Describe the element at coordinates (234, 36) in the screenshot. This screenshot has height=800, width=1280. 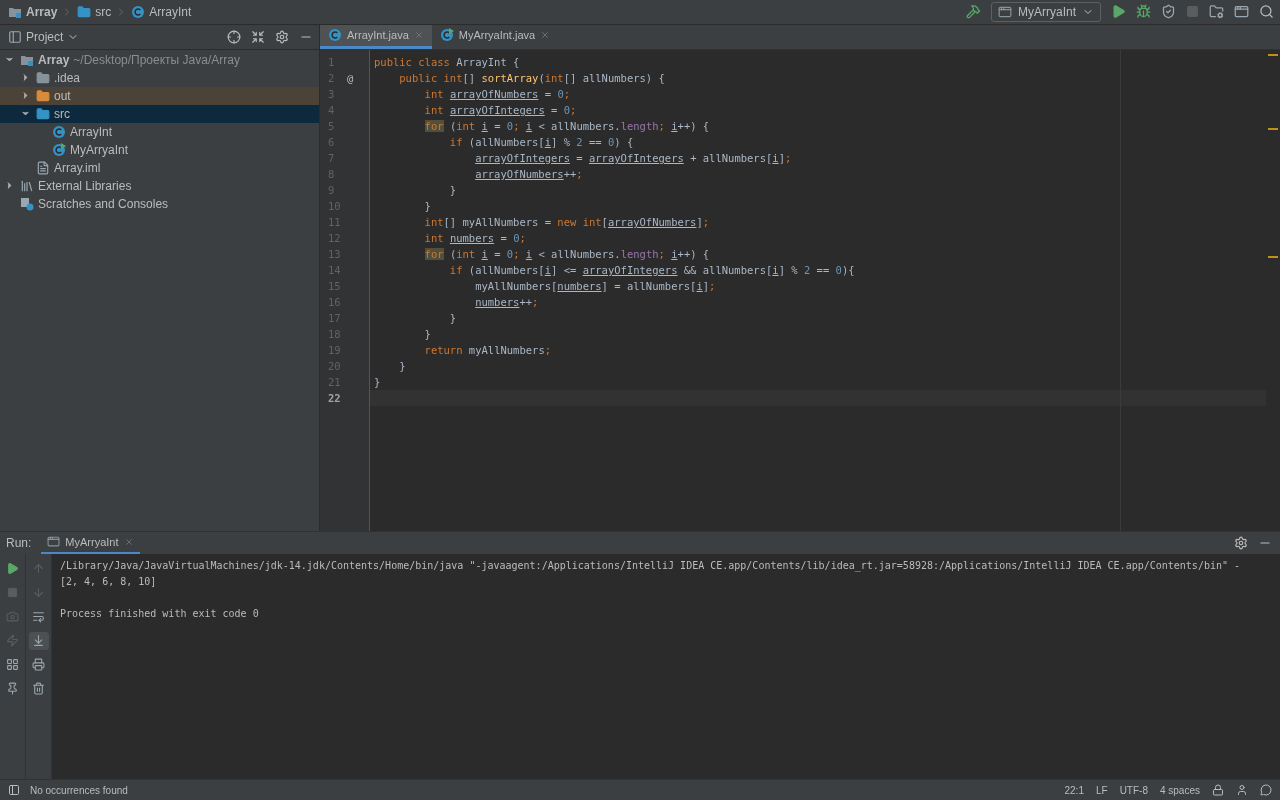
I see `locate-icon` at that location.